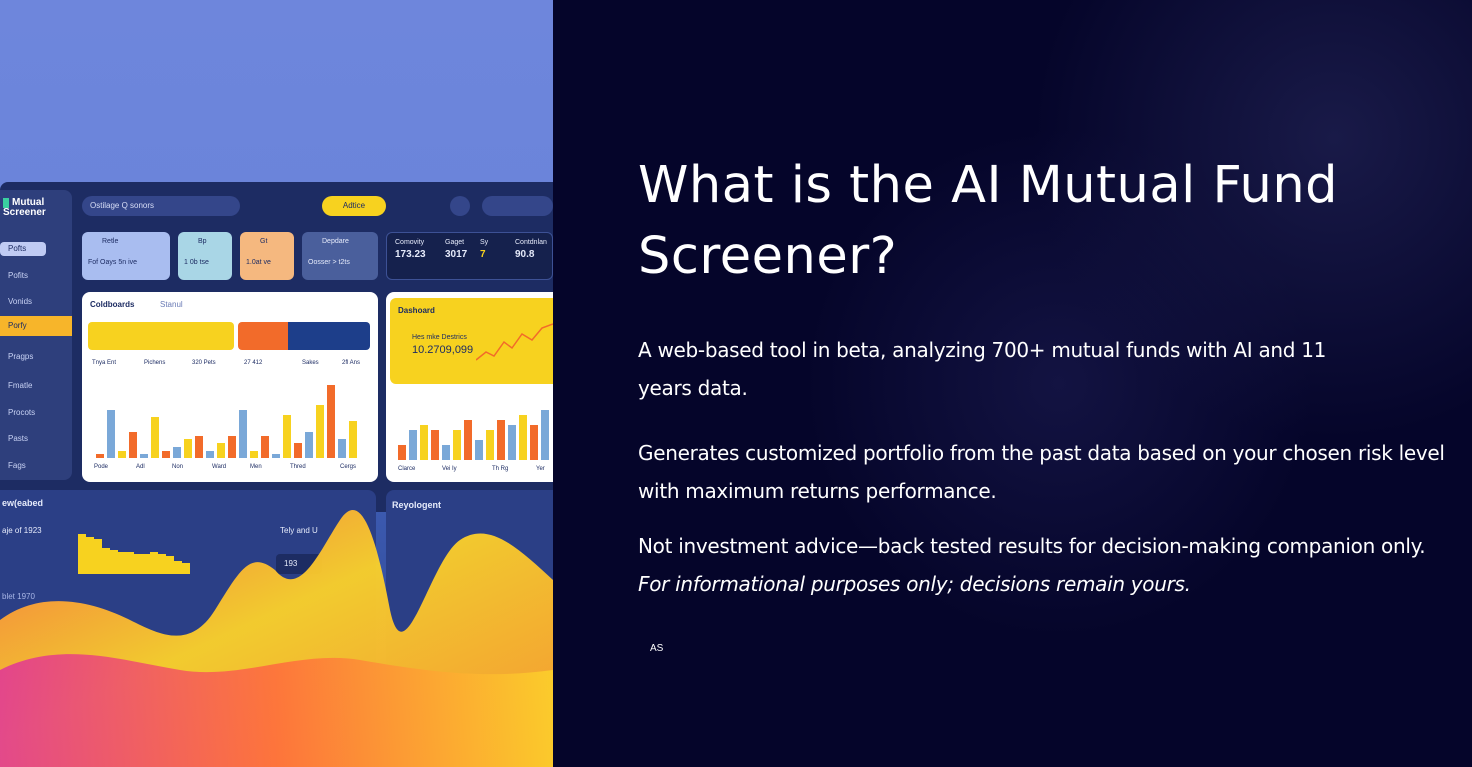  I want to click on x-label-2: Adl, so click(140, 467).